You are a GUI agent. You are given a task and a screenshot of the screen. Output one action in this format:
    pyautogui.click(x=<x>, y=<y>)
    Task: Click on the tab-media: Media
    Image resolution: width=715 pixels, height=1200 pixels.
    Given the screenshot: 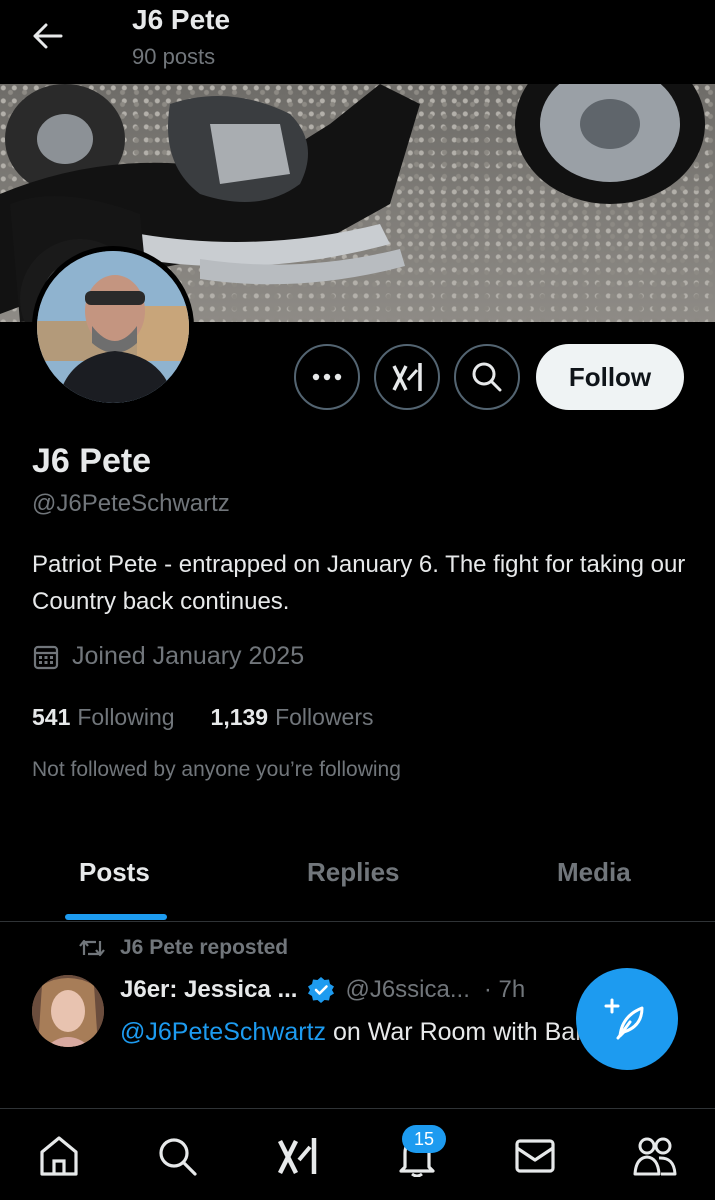 What is the action you would take?
    pyautogui.click(x=594, y=872)
    